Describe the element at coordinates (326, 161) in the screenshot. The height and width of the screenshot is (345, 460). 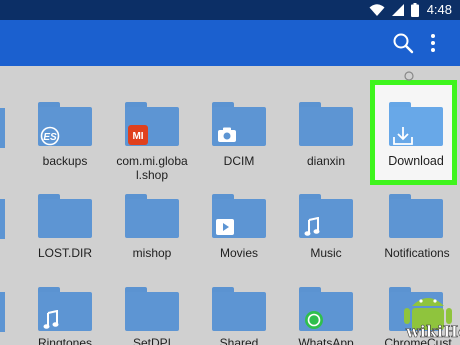
I see `folder-label: dianxin` at that location.